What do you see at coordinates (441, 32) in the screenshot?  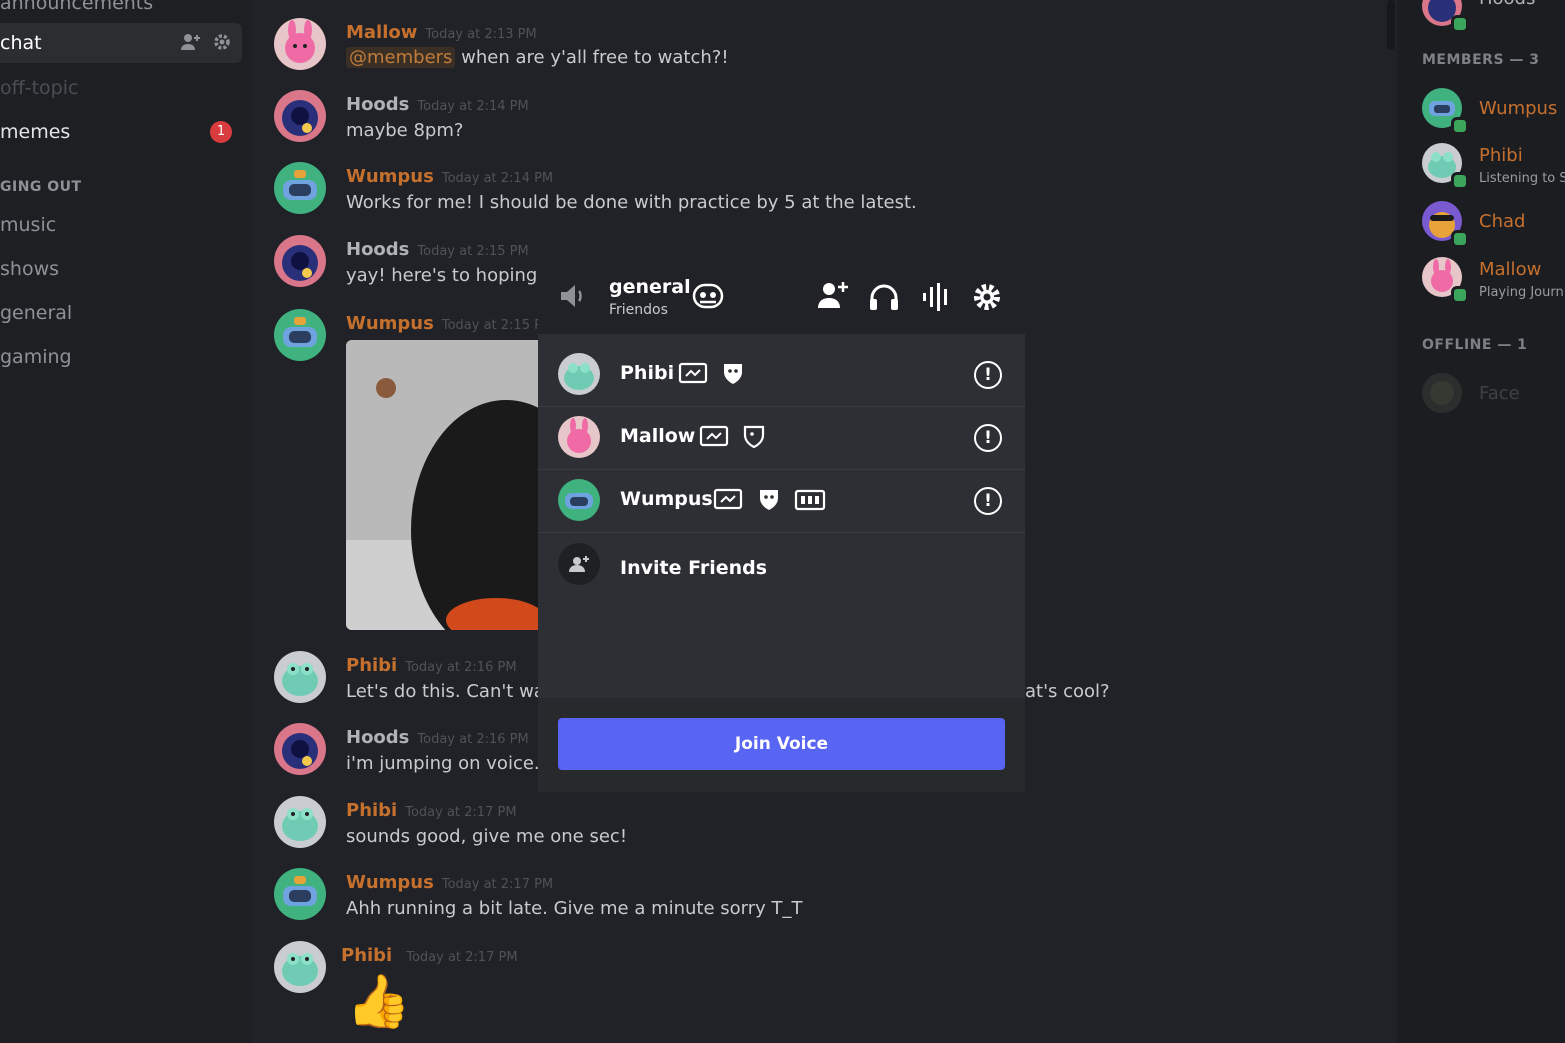 I see `message-author: Mallow Today at 2:13 PM` at bounding box center [441, 32].